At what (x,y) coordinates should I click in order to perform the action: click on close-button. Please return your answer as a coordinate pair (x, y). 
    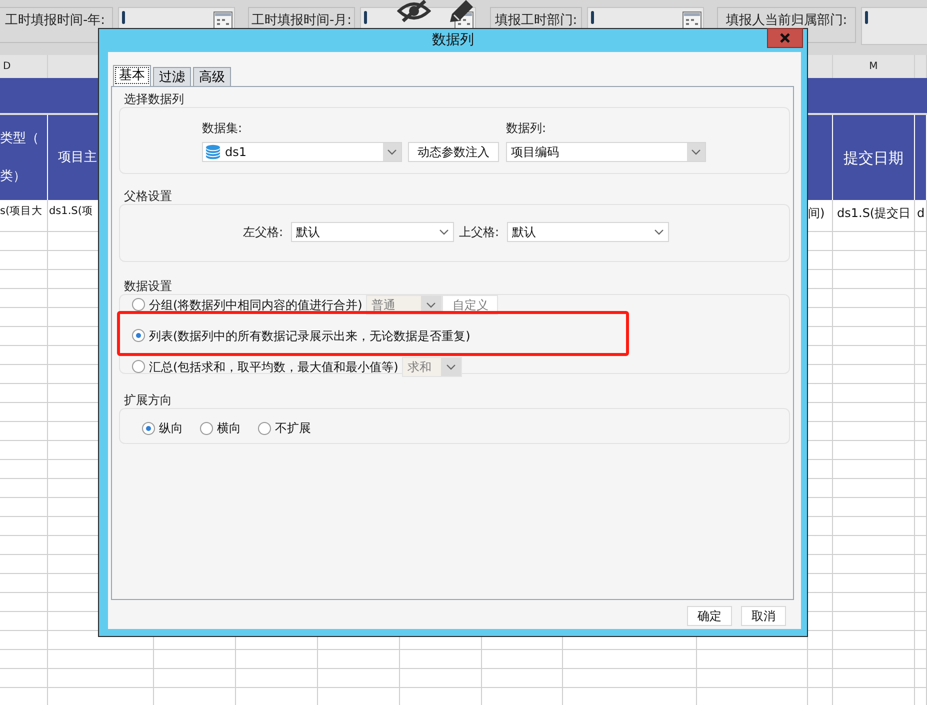
    Looking at the image, I should click on (785, 38).